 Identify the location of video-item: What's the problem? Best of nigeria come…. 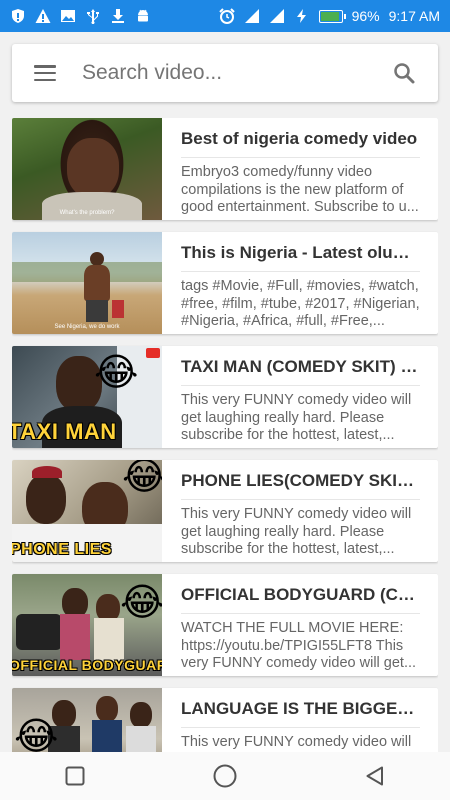
(225, 169).